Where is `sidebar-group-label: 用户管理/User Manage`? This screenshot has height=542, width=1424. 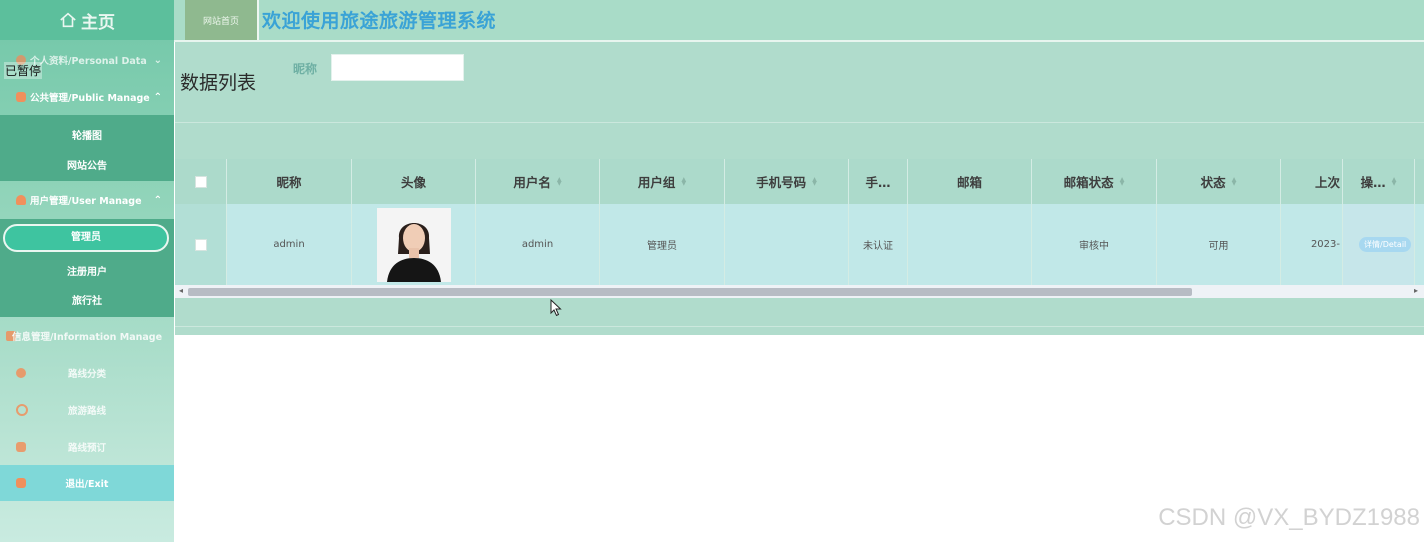 sidebar-group-label: 用户管理/User Manage is located at coordinates (86, 201).